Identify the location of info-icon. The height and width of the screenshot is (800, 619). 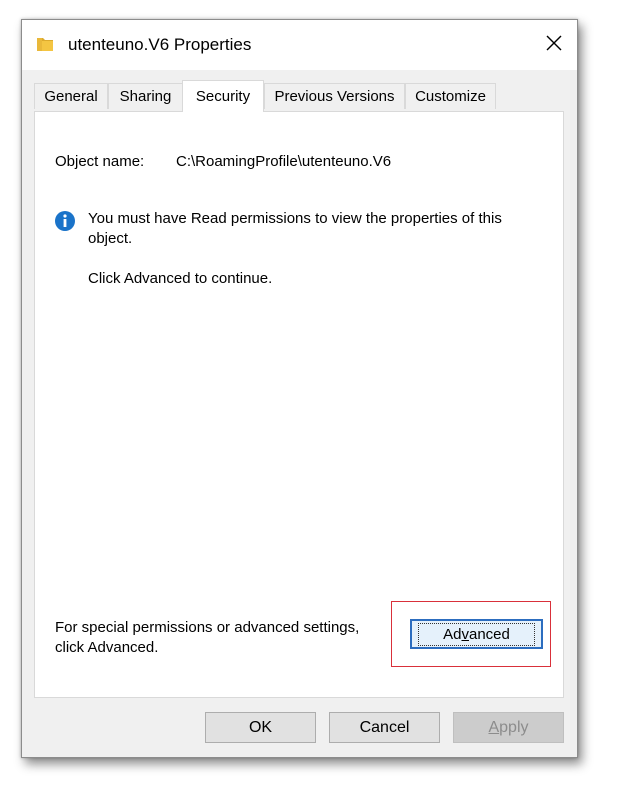
(65, 221).